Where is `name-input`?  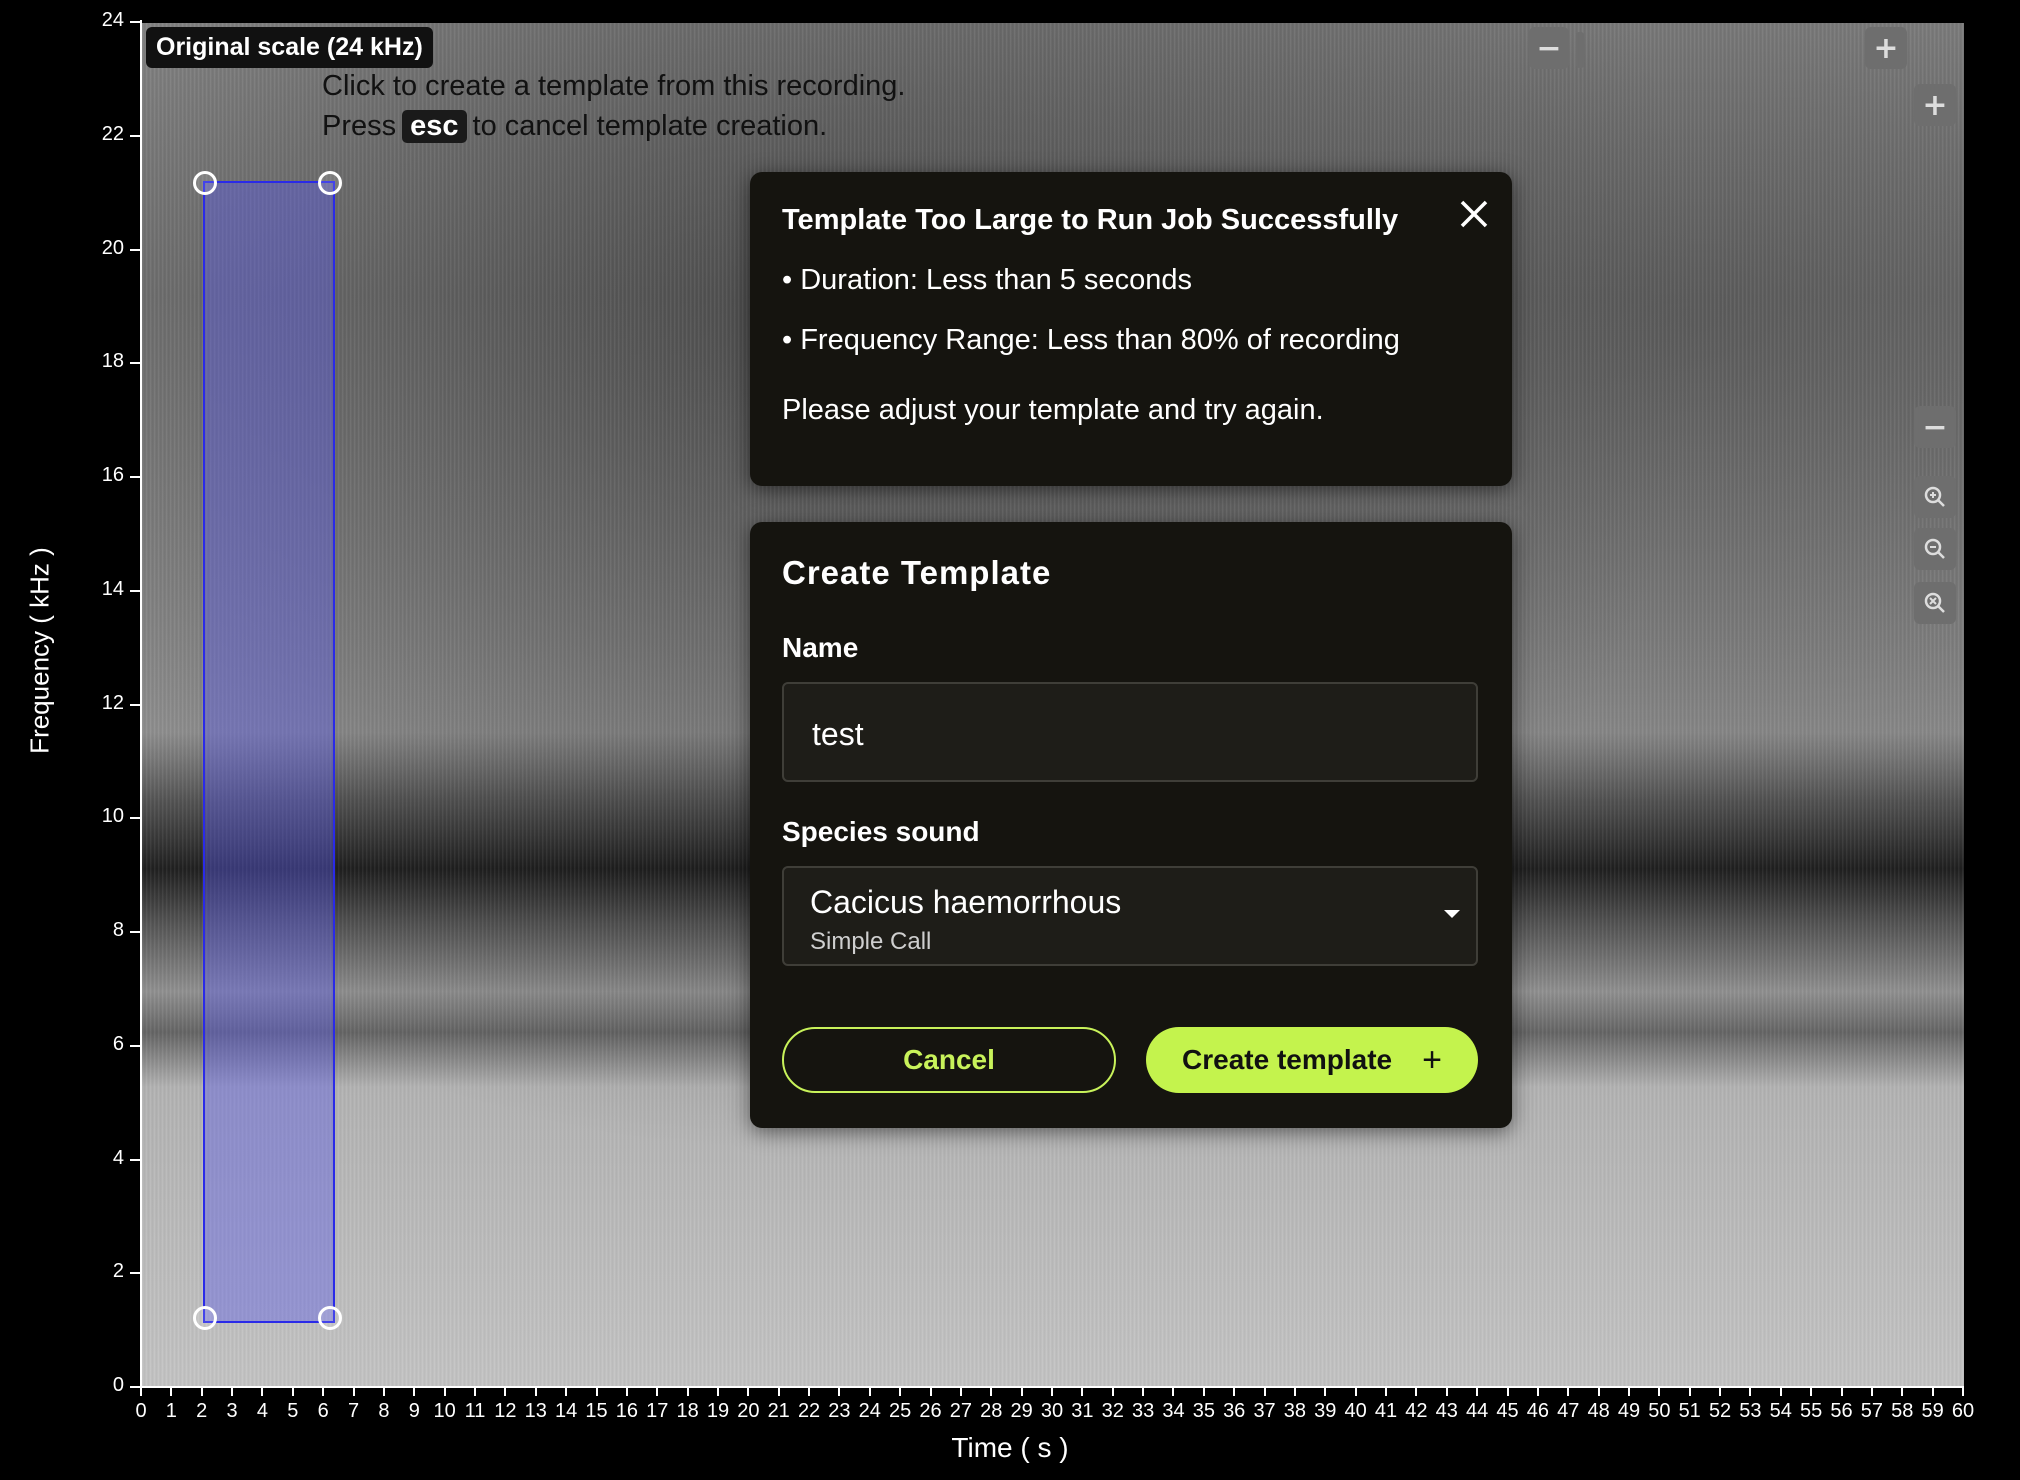
name-input is located at coordinates (1132, 734).